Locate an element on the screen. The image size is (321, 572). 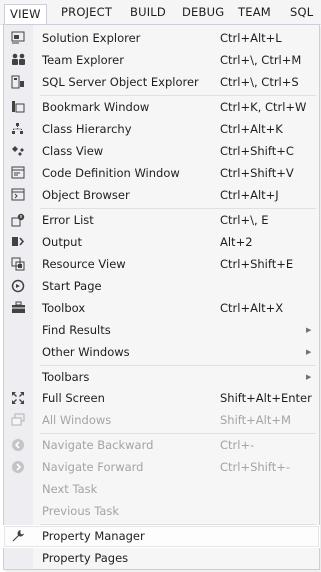
menu-team: TEAM is located at coordinates (254, 12).